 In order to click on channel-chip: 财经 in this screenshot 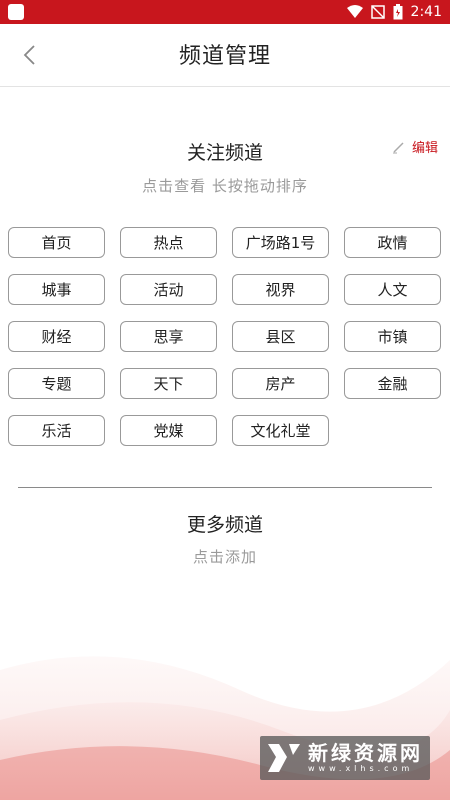, I will do `click(56, 336)`.